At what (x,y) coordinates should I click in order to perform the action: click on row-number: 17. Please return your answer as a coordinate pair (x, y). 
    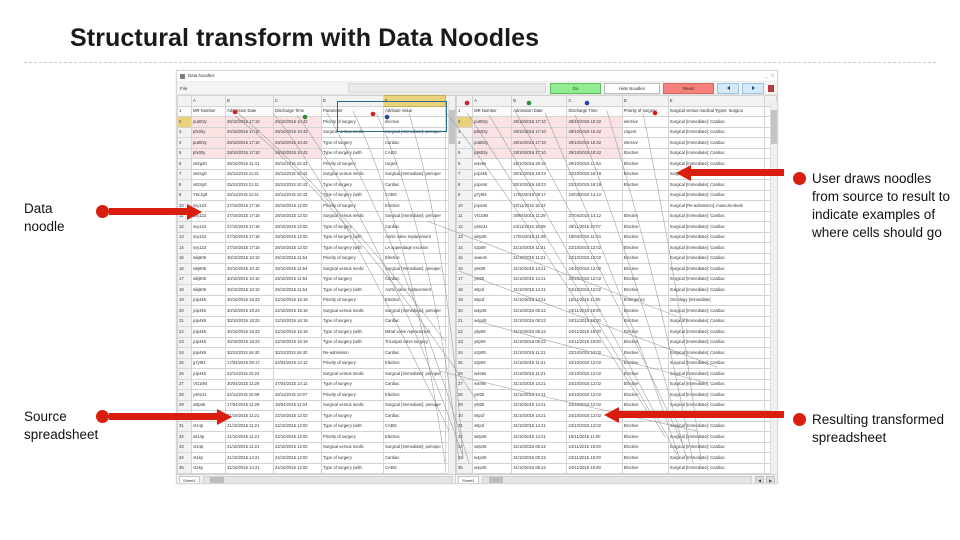
    Looking at the image, I should click on (465, 279).